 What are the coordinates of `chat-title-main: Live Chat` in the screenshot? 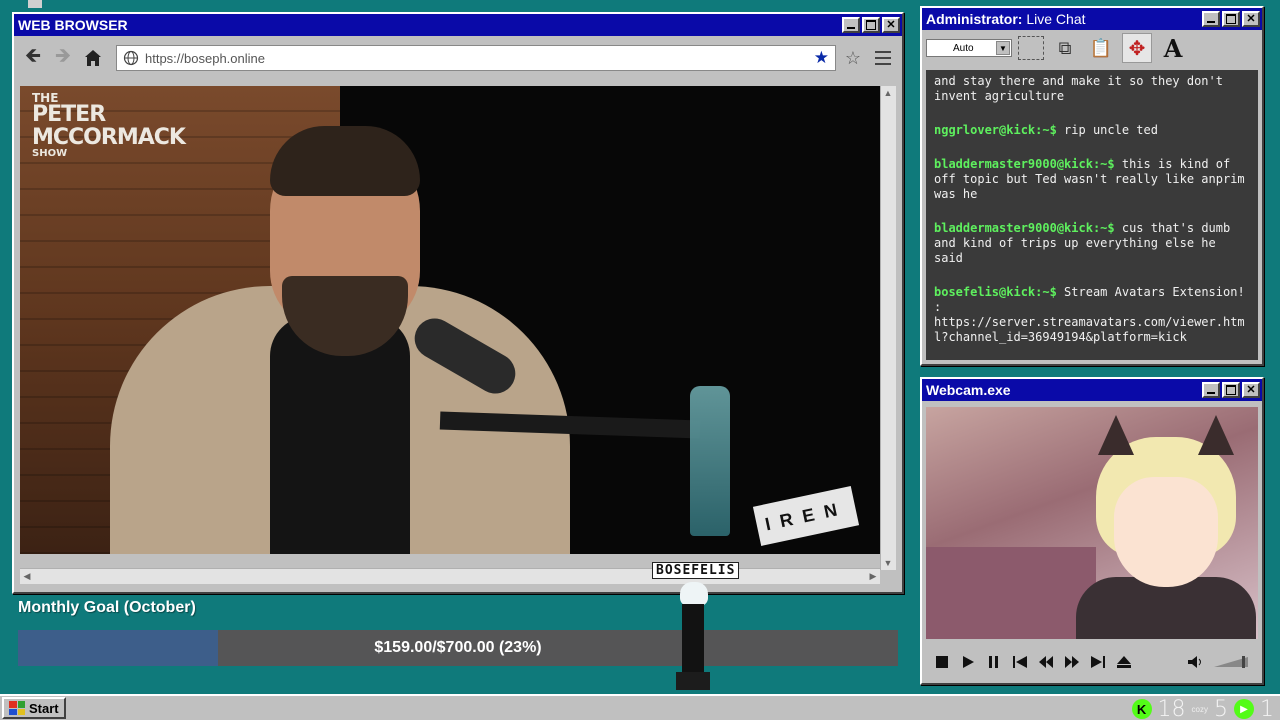 It's located at (1056, 19).